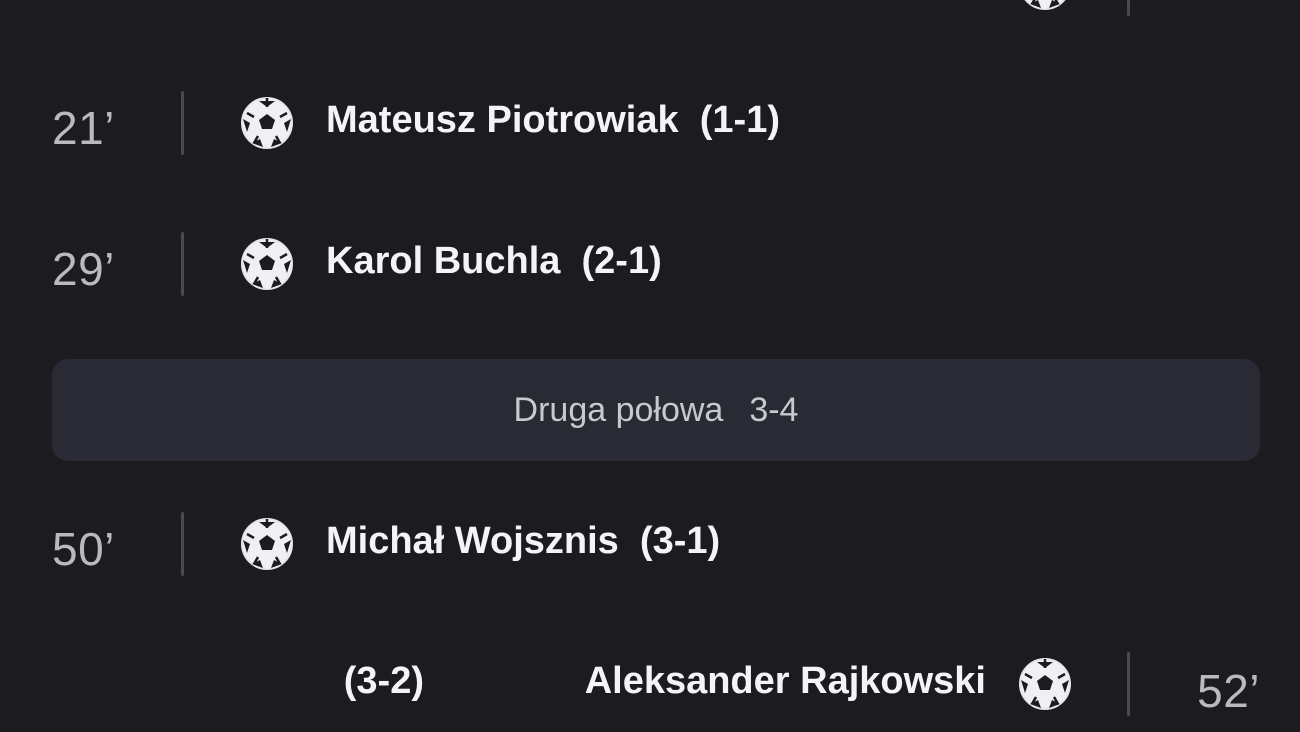  What do you see at coordinates (621, 261) in the screenshot?
I see `event-score: (2-1)` at bounding box center [621, 261].